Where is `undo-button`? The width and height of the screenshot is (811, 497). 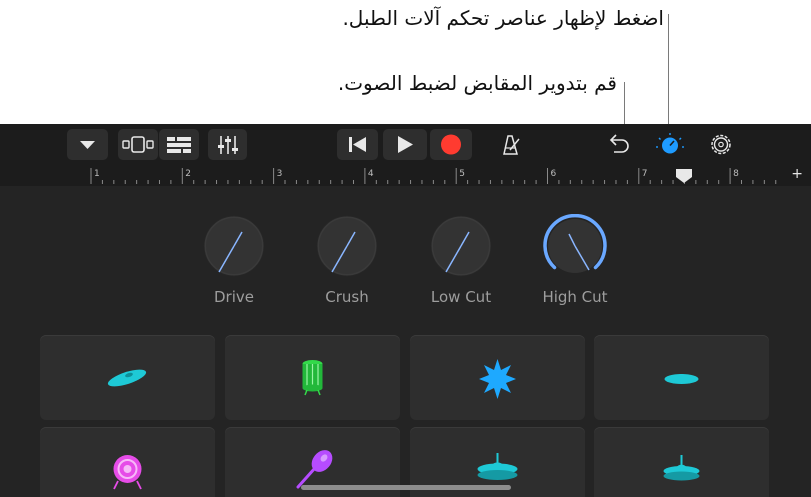 undo-button is located at coordinates (618, 144).